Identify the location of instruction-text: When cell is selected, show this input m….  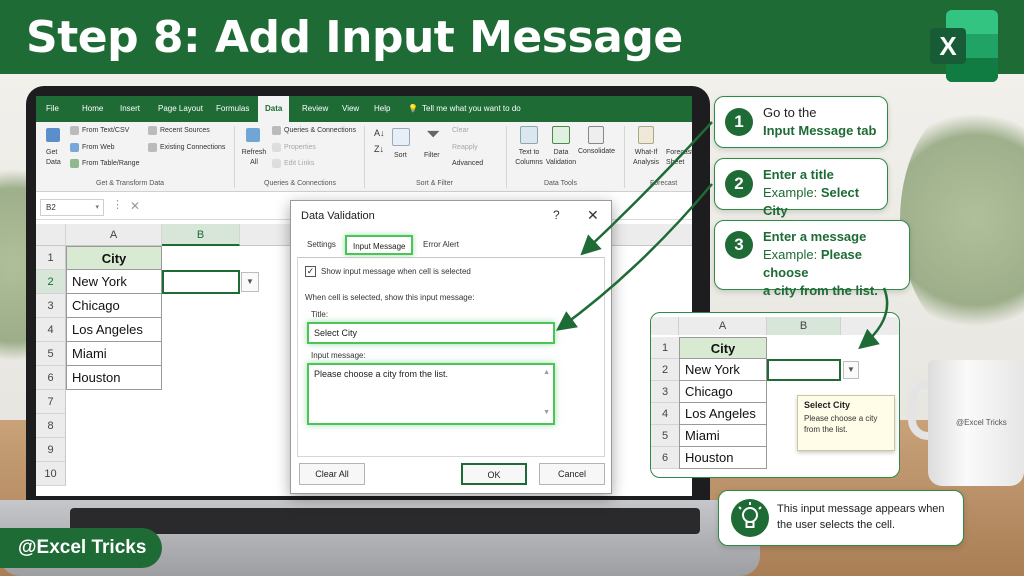
(390, 297).